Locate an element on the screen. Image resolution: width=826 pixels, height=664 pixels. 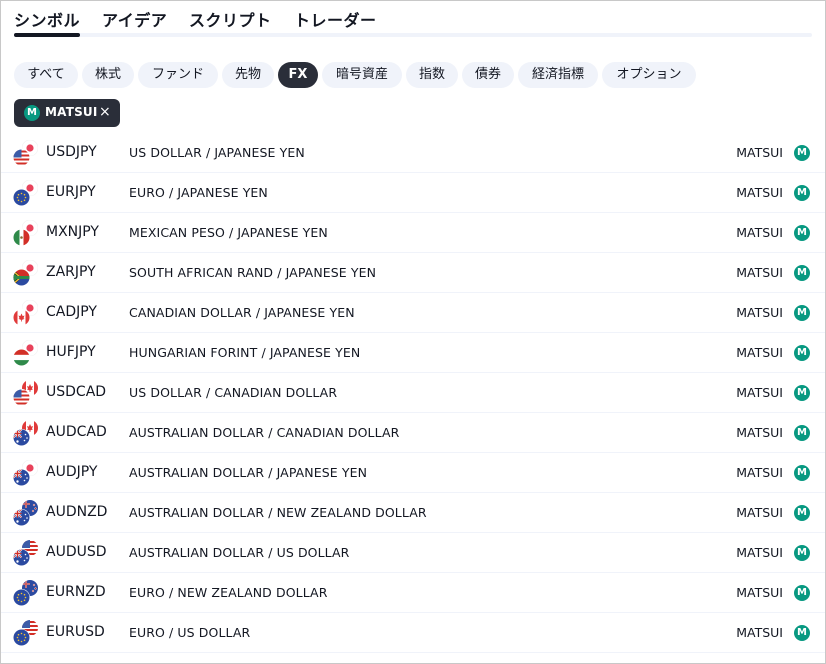
hungary-flag-icon is located at coordinates (21, 357).